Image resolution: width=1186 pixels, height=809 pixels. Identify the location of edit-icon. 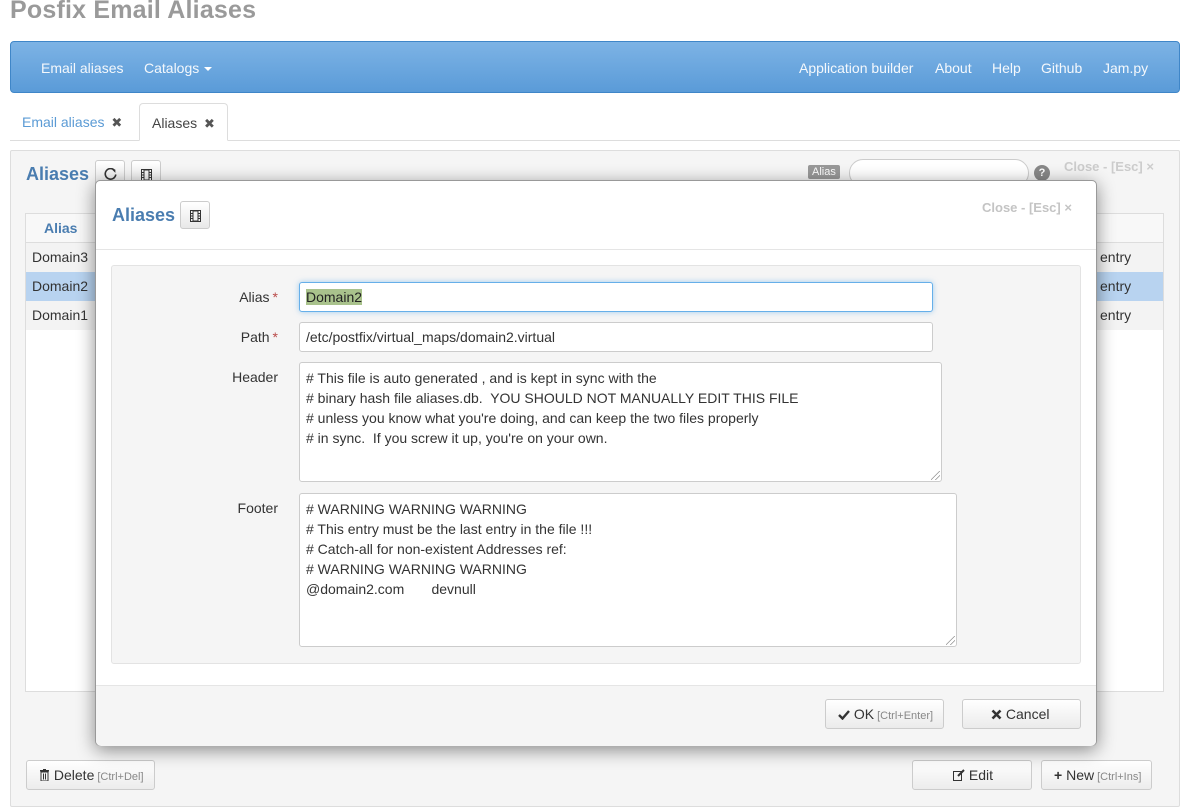
(959, 775).